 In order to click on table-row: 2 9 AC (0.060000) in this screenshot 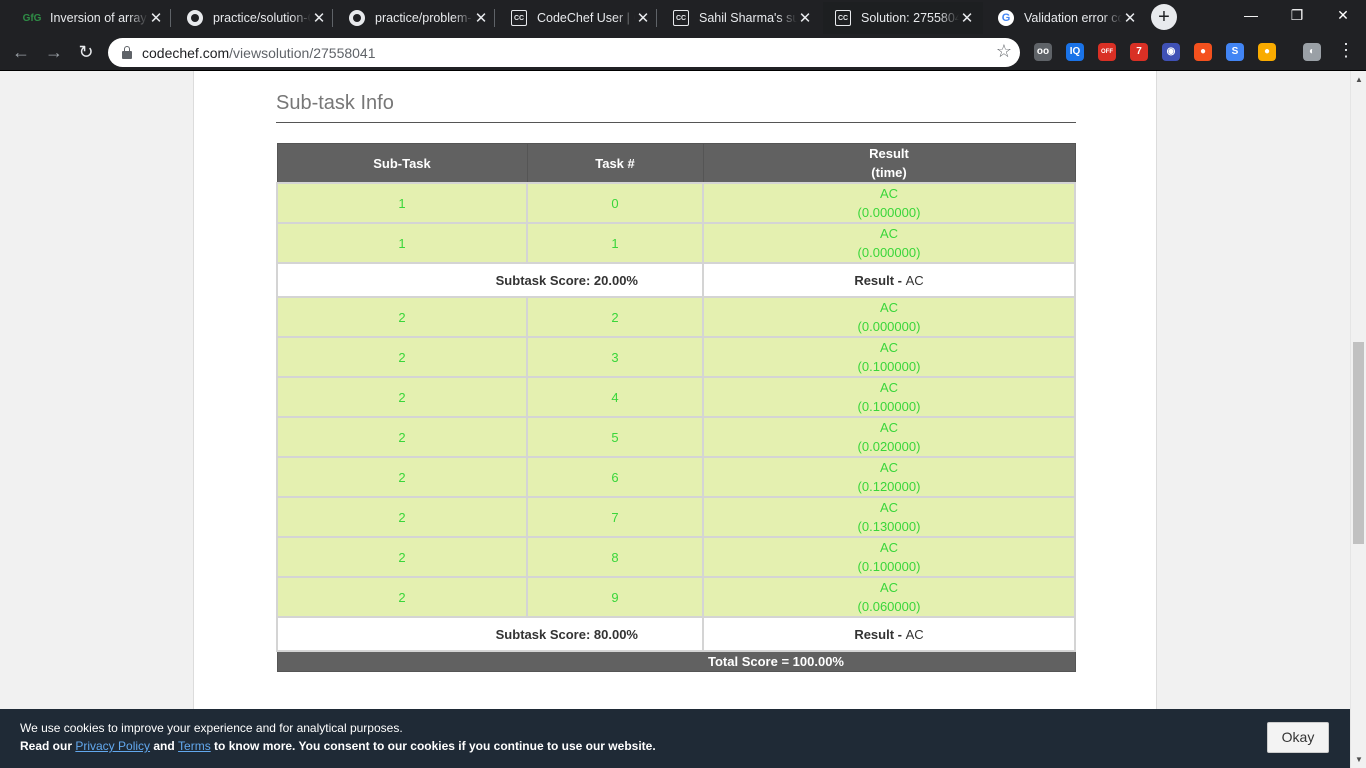, I will do `click(676, 597)`.